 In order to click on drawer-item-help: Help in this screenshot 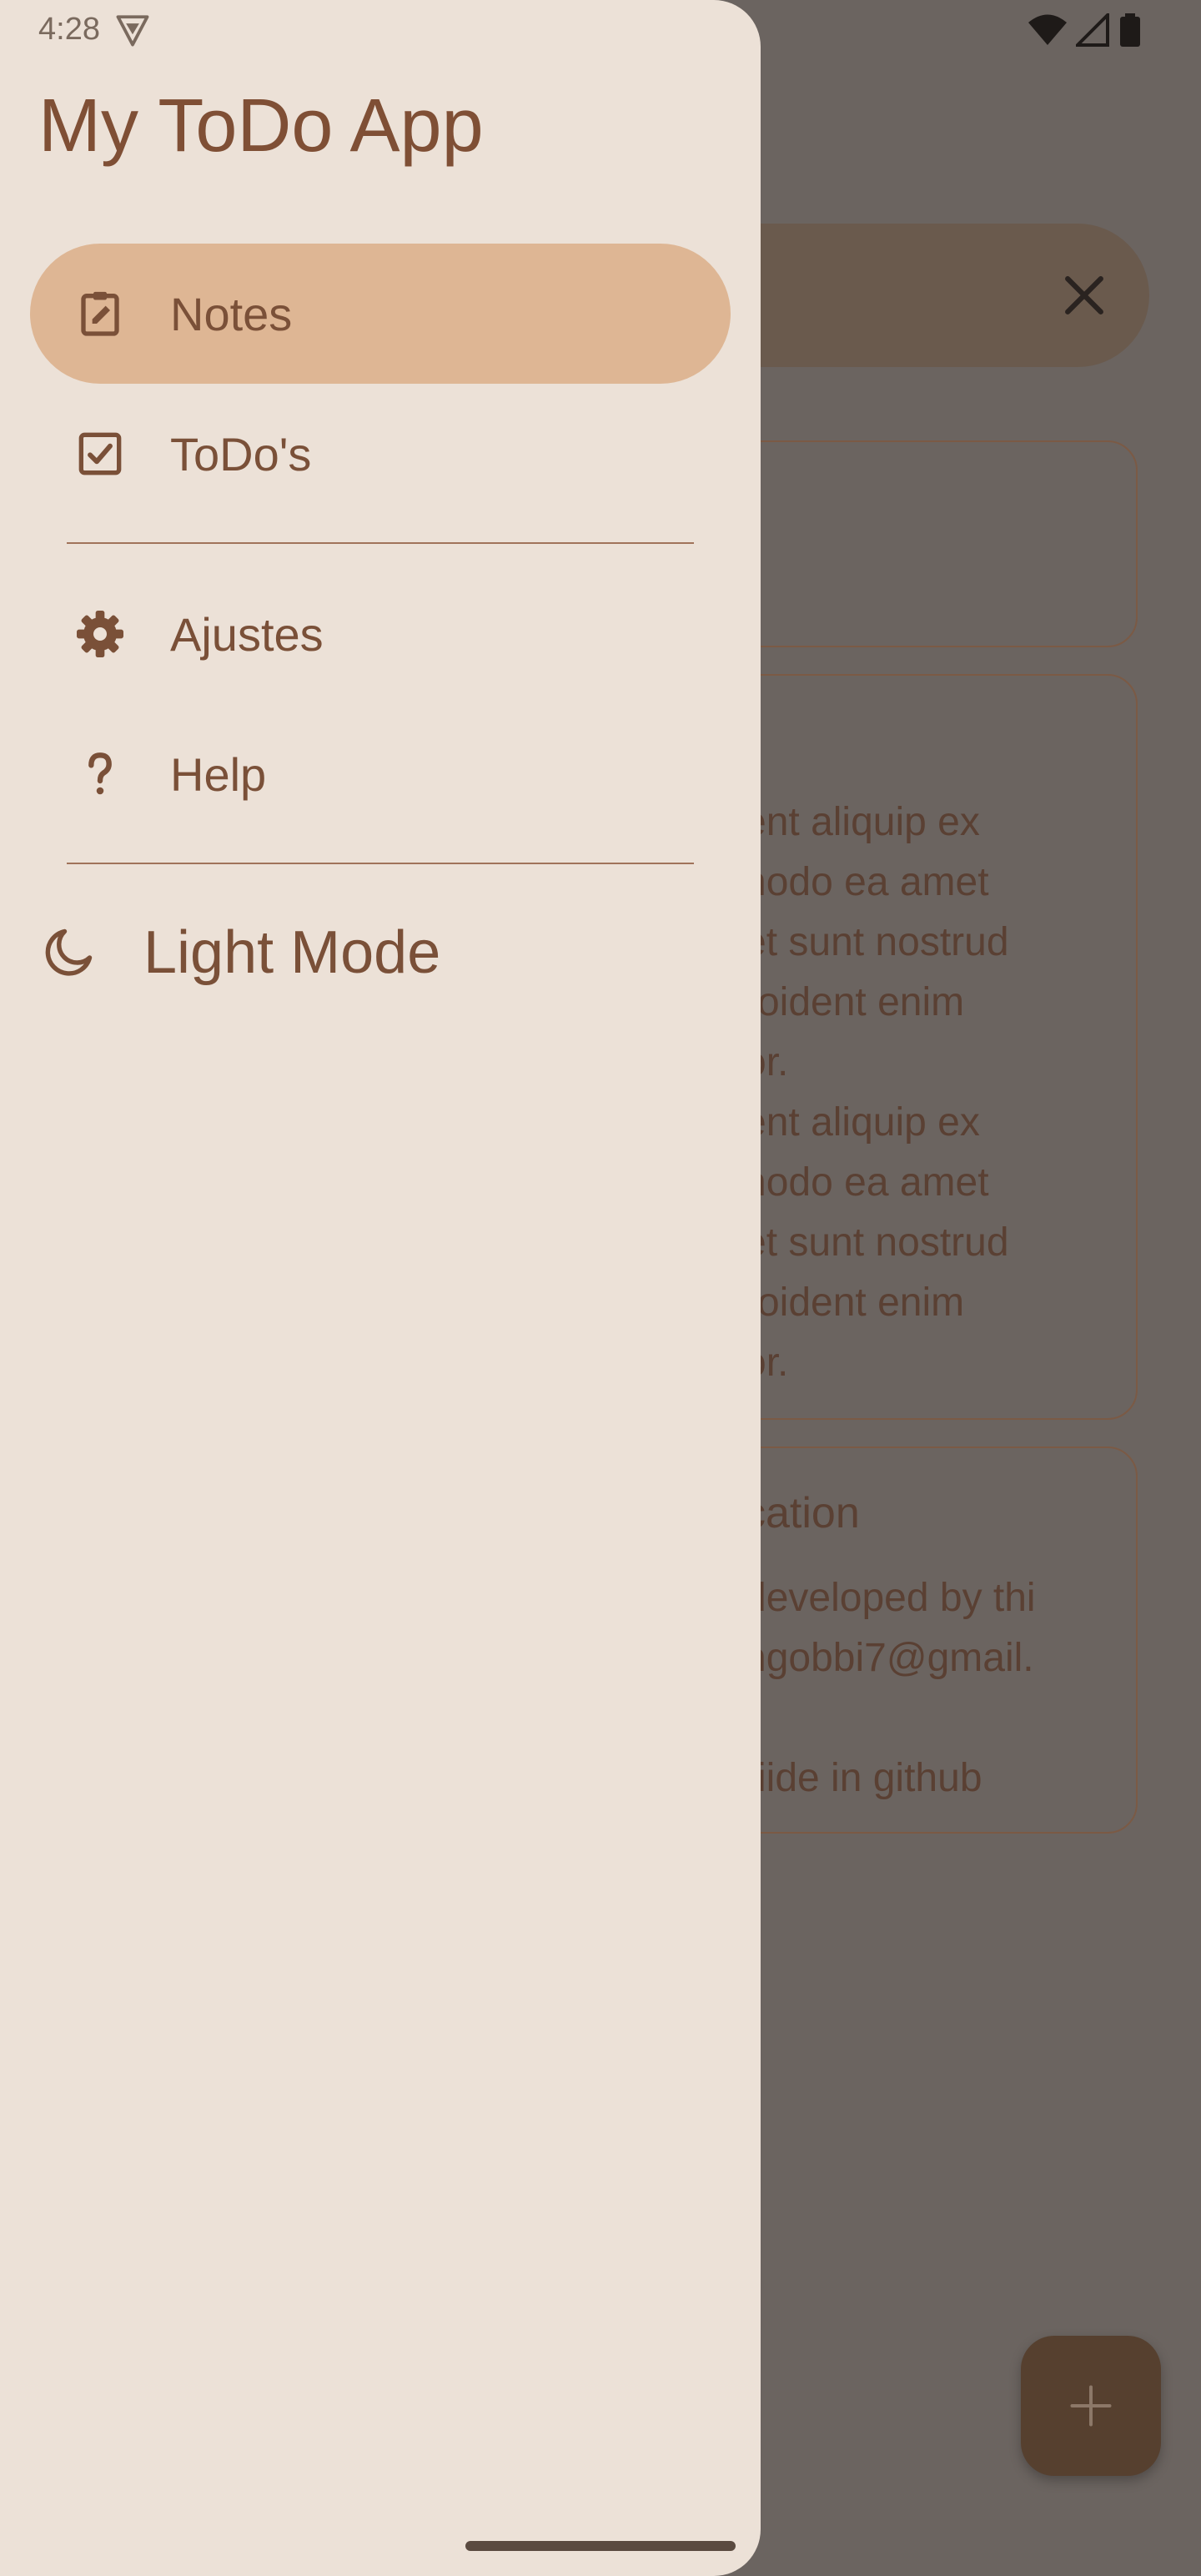, I will do `click(381, 774)`.